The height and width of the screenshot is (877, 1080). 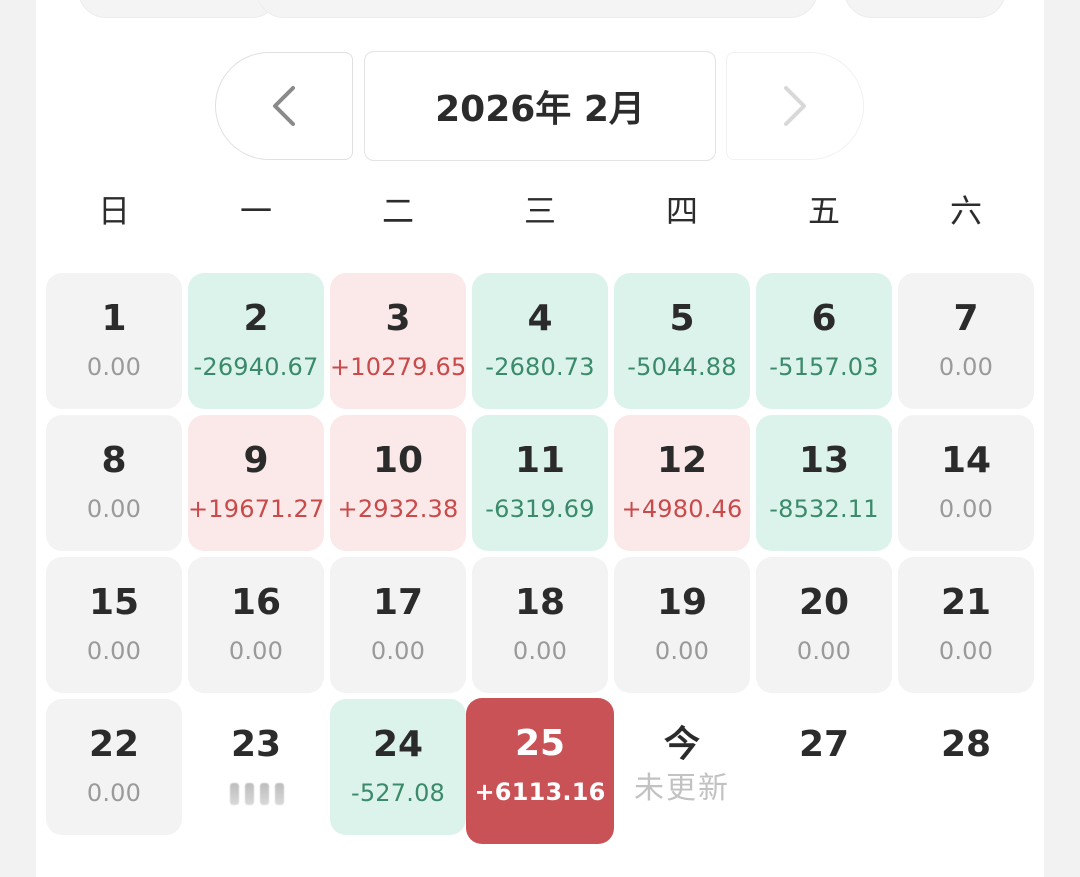 What do you see at coordinates (114, 341) in the screenshot?
I see `calendar-day-cell: 1 0.00` at bounding box center [114, 341].